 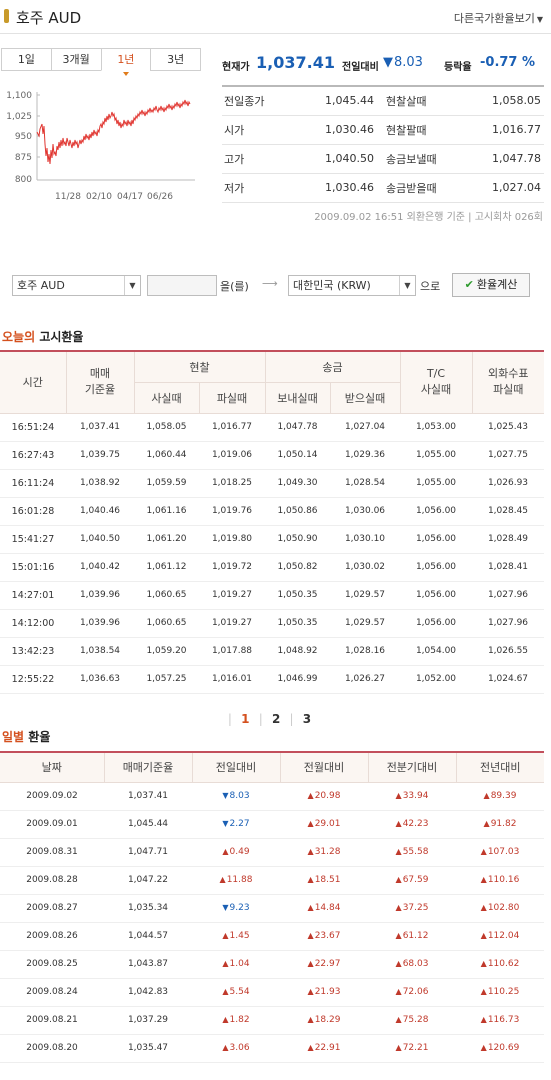 What do you see at coordinates (236, 852) in the screenshot?
I see `cell-vs-prev-day: 0.49` at bounding box center [236, 852].